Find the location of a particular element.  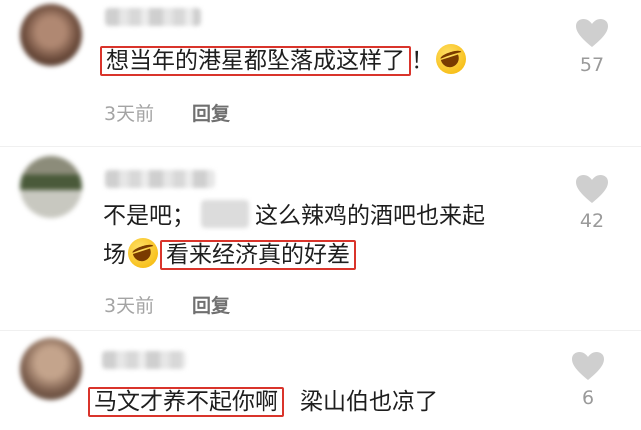

comment-text-line-1: 不是吧； 这么辣鸡的酒吧也来起 is located at coordinates (294, 216).